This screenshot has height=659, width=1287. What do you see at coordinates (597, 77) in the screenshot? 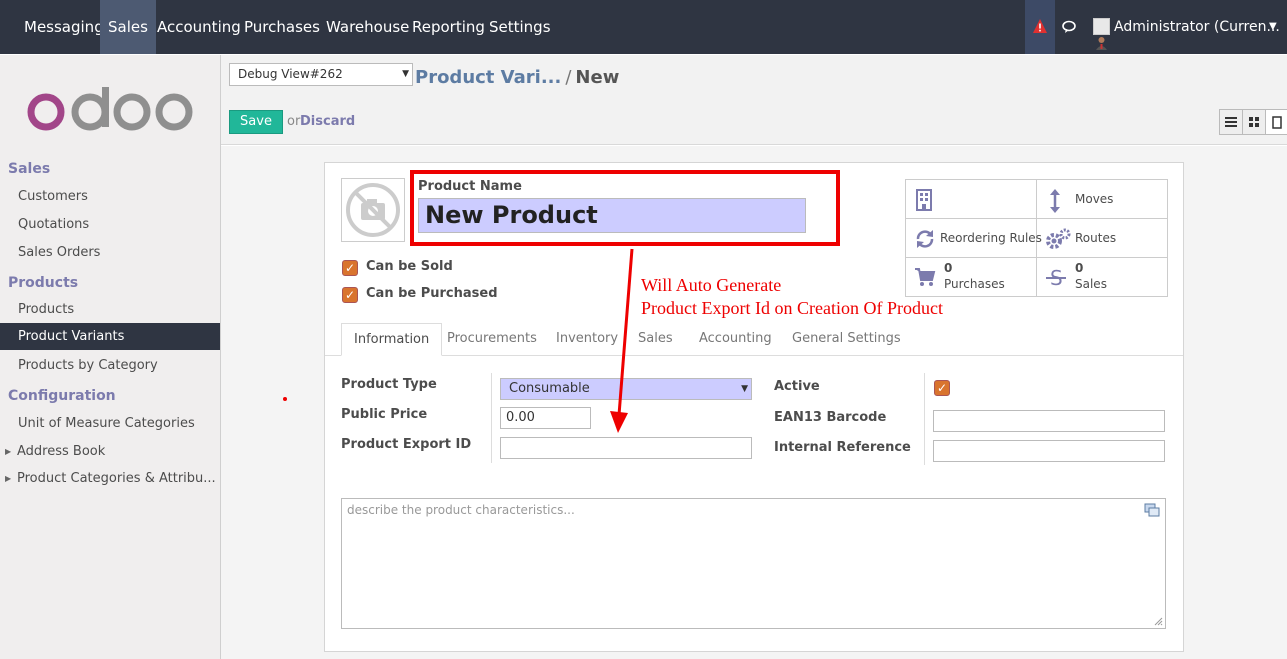
I see `breadcrumb-current: New` at bounding box center [597, 77].